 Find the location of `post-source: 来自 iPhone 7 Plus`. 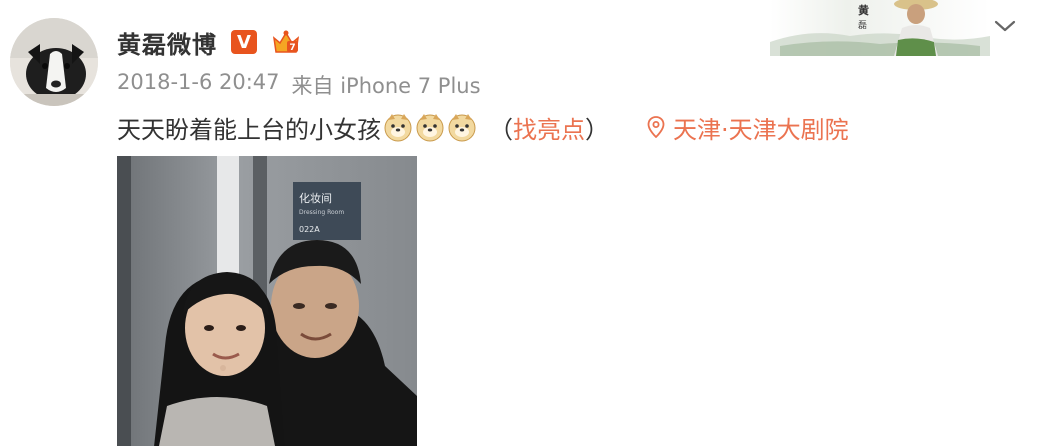

post-source: 来自 iPhone 7 Plus is located at coordinates (386, 85).